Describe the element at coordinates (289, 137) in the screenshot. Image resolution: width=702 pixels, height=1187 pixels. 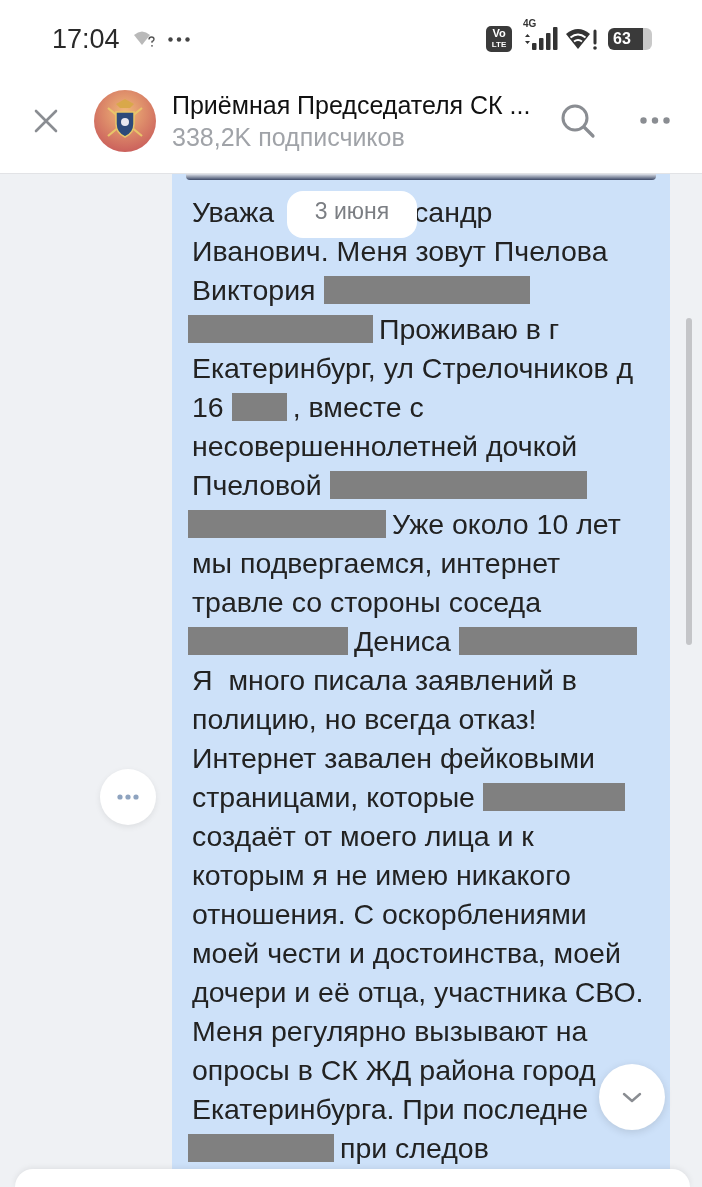
I see `subscriber-count: 338,2K подписчиков` at that location.